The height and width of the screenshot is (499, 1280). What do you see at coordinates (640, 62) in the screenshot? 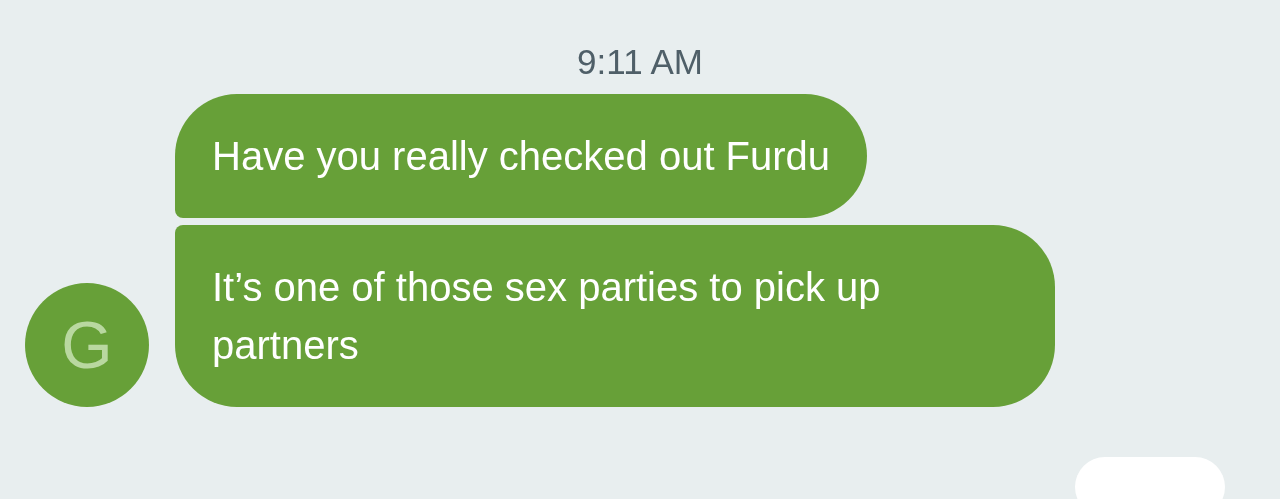
I see `timestamp: 9:11 AM` at bounding box center [640, 62].